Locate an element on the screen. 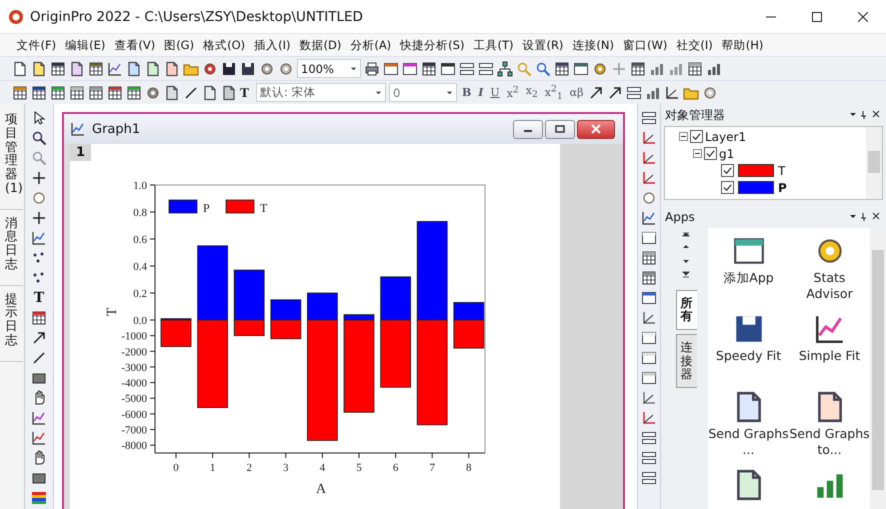  dock-tab: 消息日志 is located at coordinates (11, 249).